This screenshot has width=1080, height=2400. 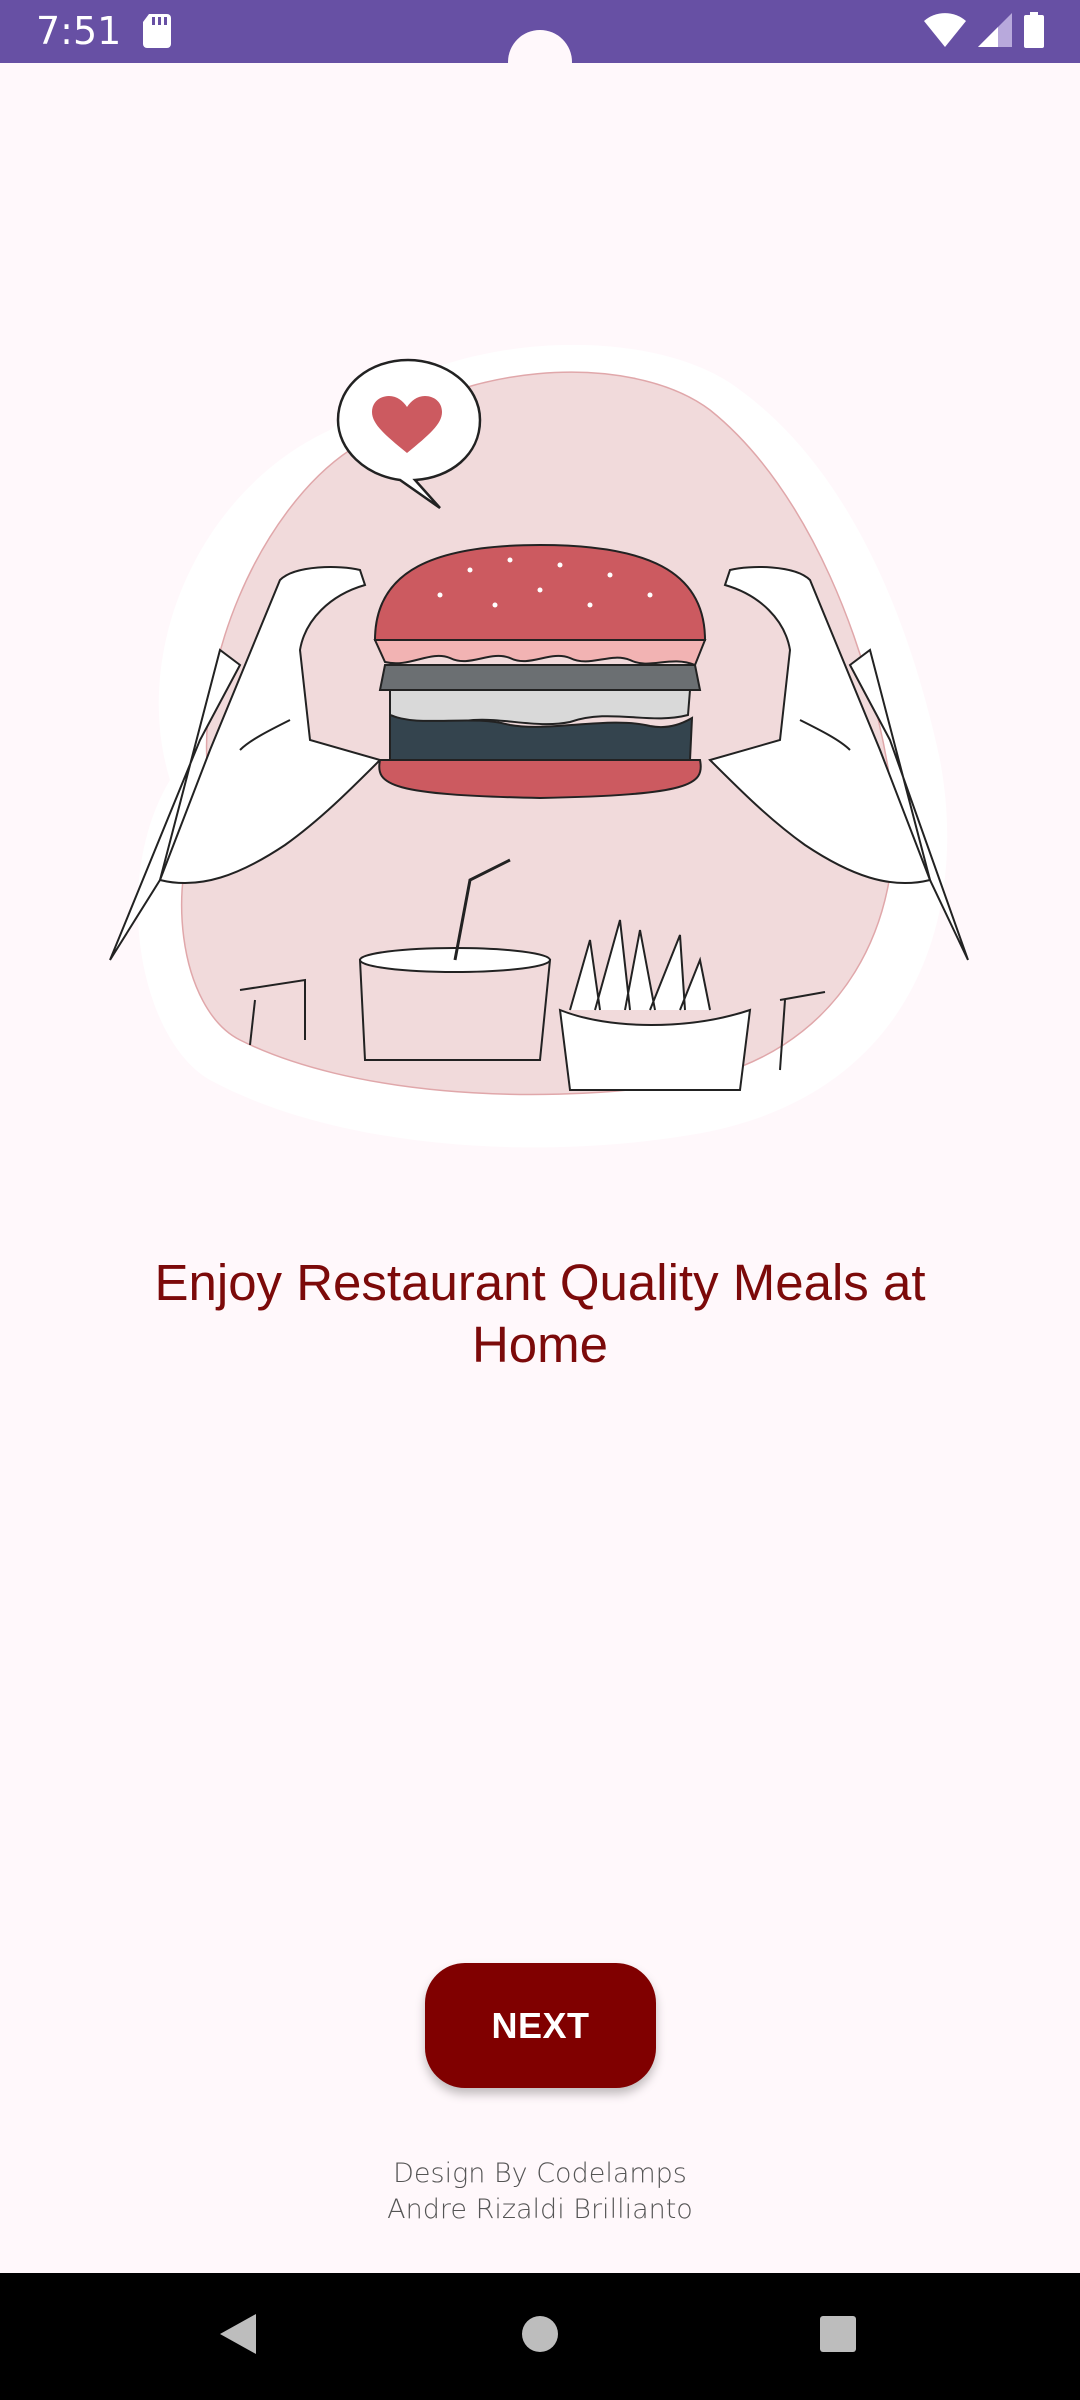 I want to click on navigation-bar, so click(x=540, y=2336).